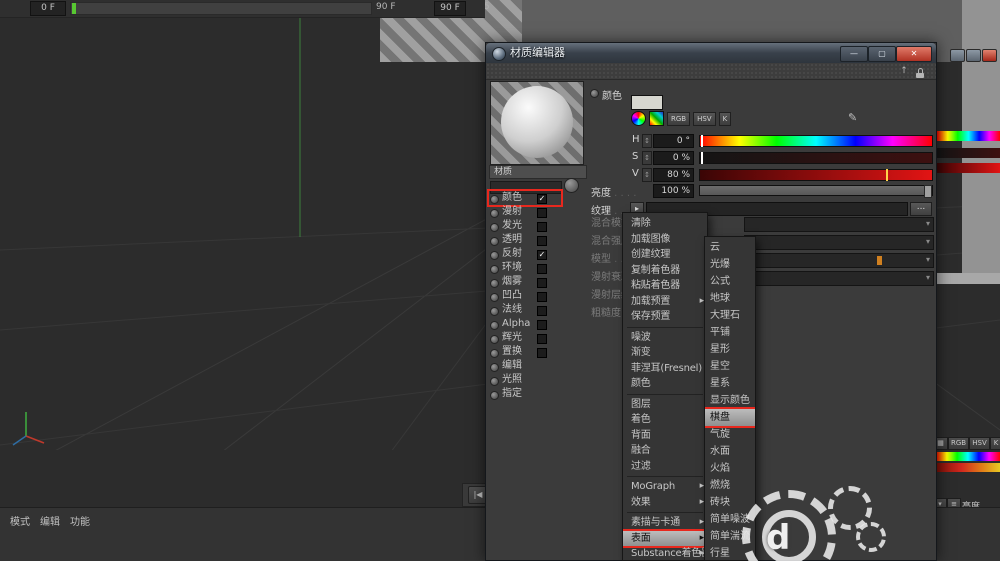  Describe the element at coordinates (730, 485) in the screenshot. I see `surface-submenu-item: 燃烧` at that location.